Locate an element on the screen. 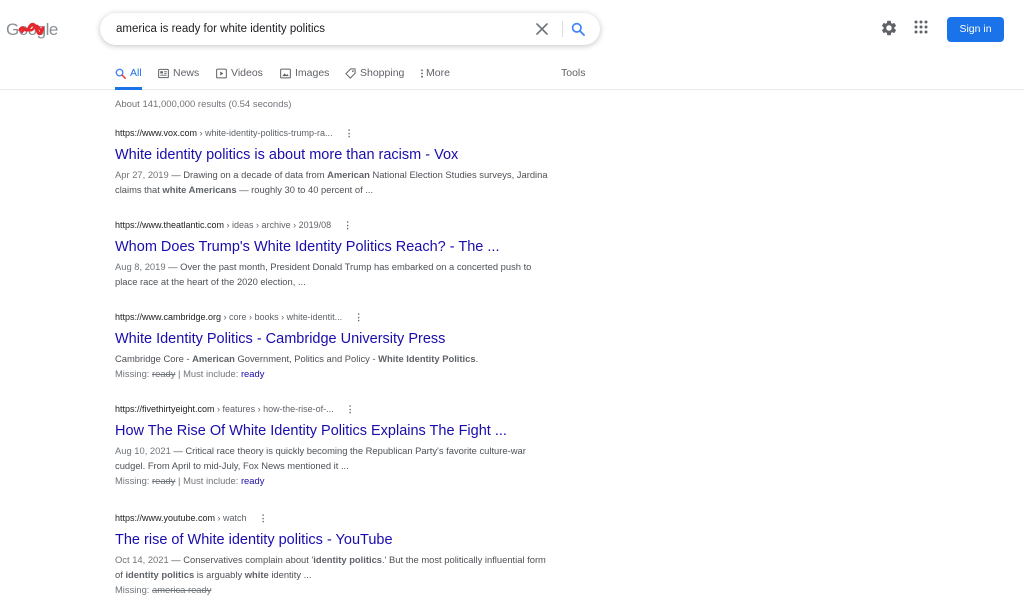 The height and width of the screenshot is (598, 1024). snippet-highlight: White Identity Politics is located at coordinates (427, 358).